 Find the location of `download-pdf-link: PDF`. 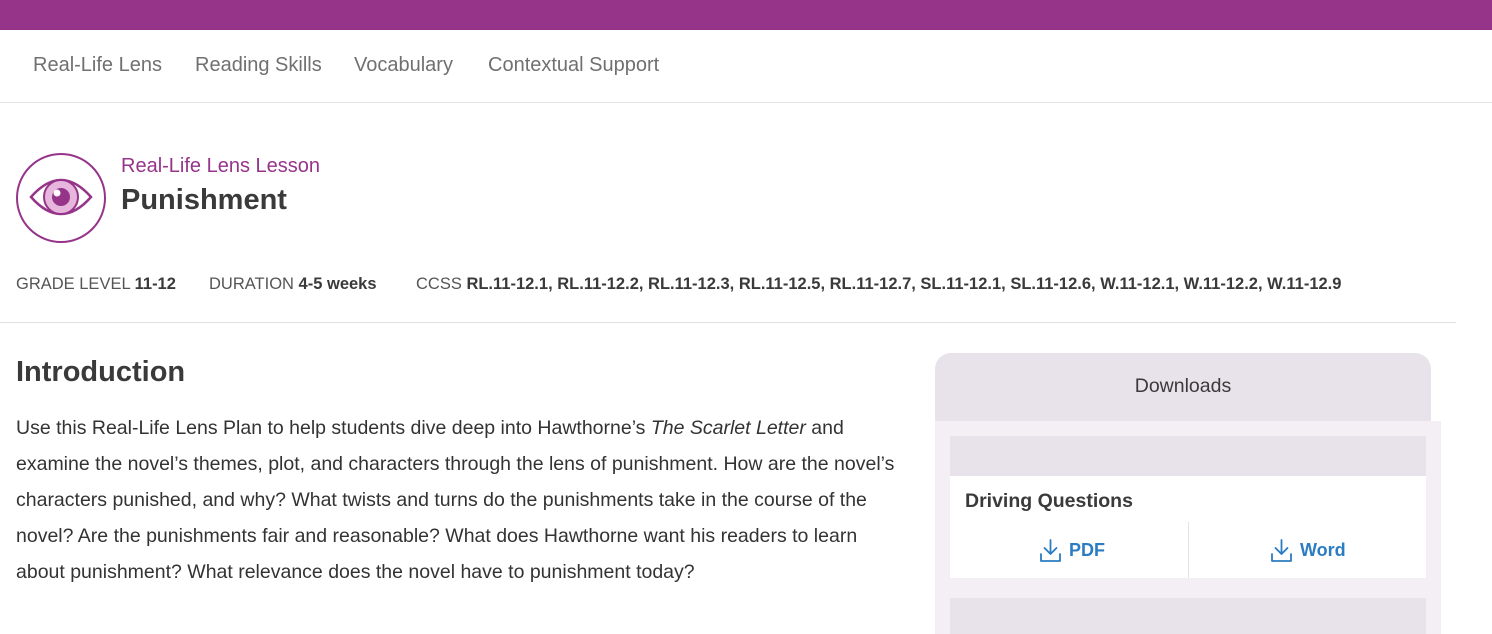

download-pdf-link: PDF is located at coordinates (1072, 550).